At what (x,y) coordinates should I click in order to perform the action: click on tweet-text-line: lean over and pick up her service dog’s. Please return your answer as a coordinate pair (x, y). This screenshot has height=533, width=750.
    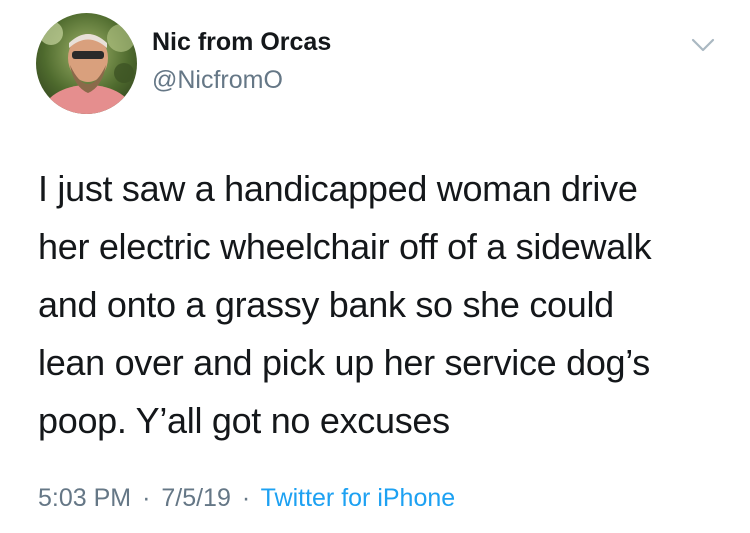
    Looking at the image, I should click on (344, 362).